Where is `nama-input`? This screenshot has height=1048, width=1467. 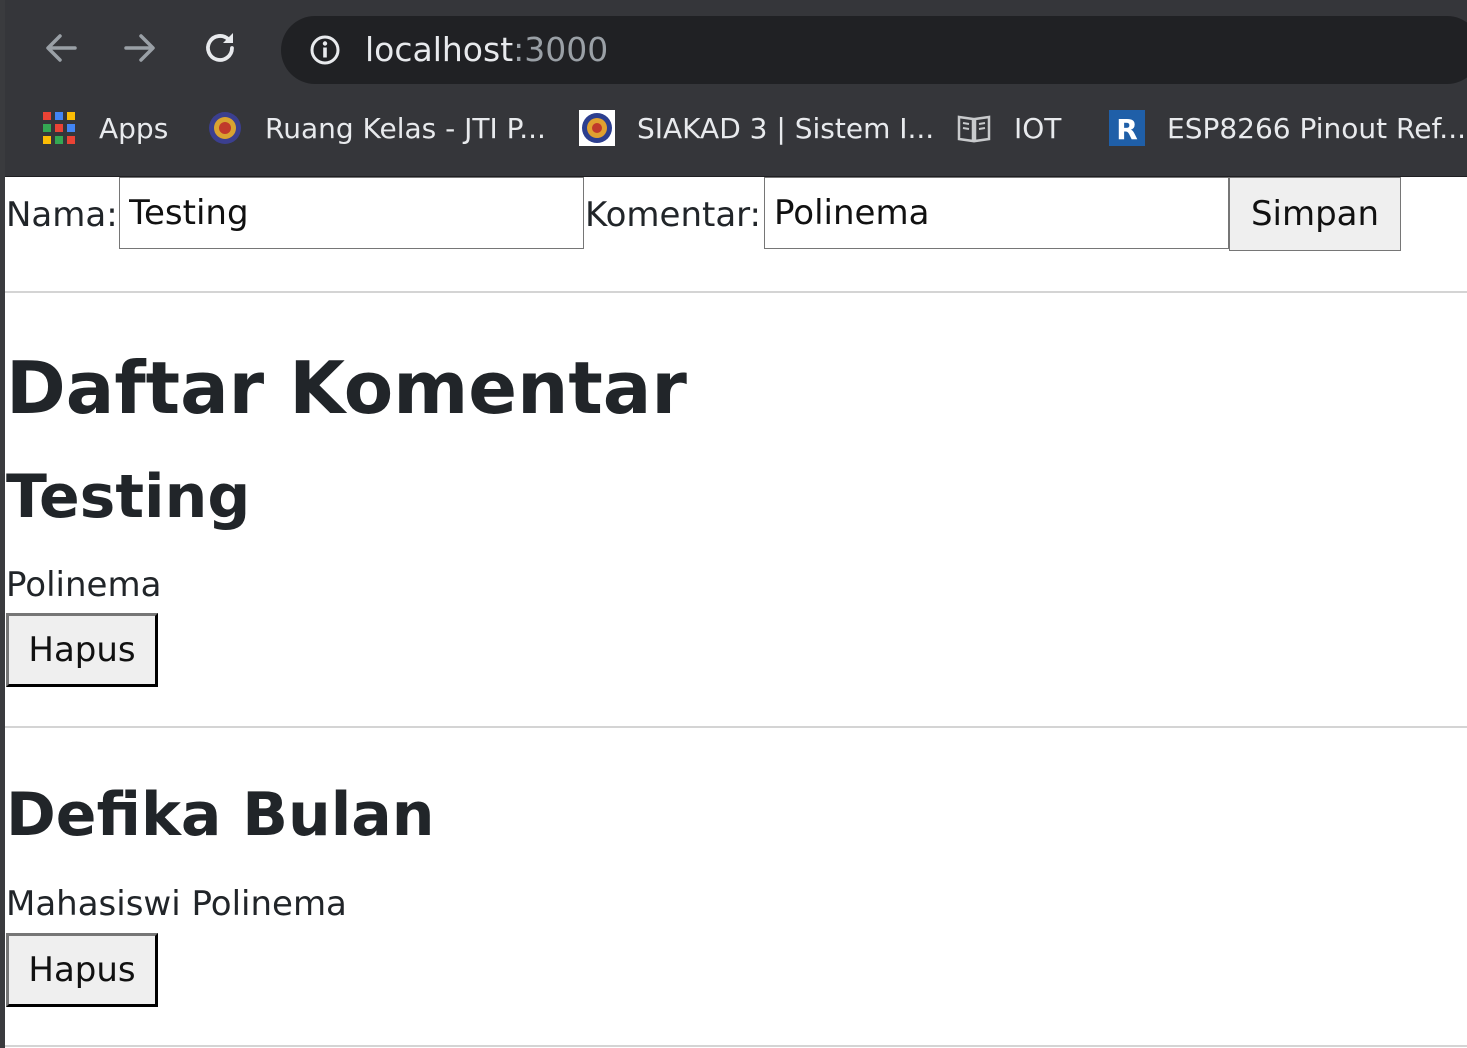
nama-input is located at coordinates (351, 213).